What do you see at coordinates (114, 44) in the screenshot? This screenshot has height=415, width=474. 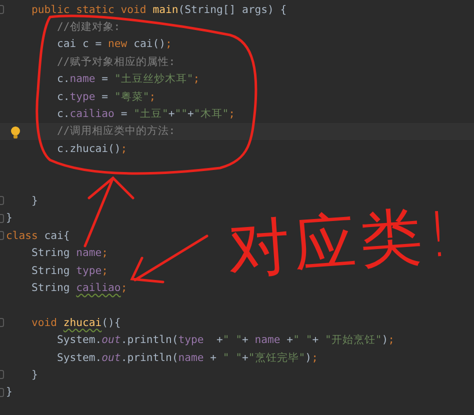 I see `code-line: cai c = new cai();` at bounding box center [114, 44].